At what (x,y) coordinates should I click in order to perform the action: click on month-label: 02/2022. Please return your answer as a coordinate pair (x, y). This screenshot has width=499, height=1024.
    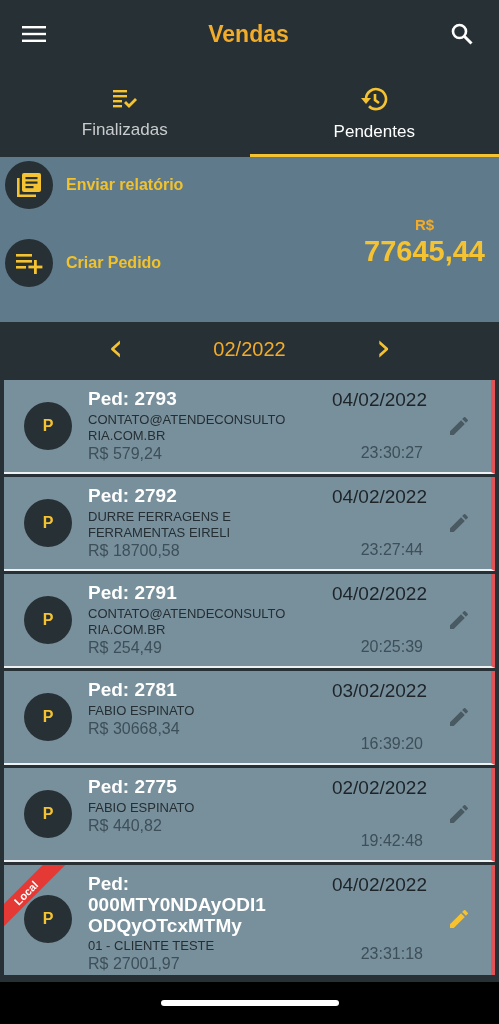
    Looking at the image, I should click on (249, 349).